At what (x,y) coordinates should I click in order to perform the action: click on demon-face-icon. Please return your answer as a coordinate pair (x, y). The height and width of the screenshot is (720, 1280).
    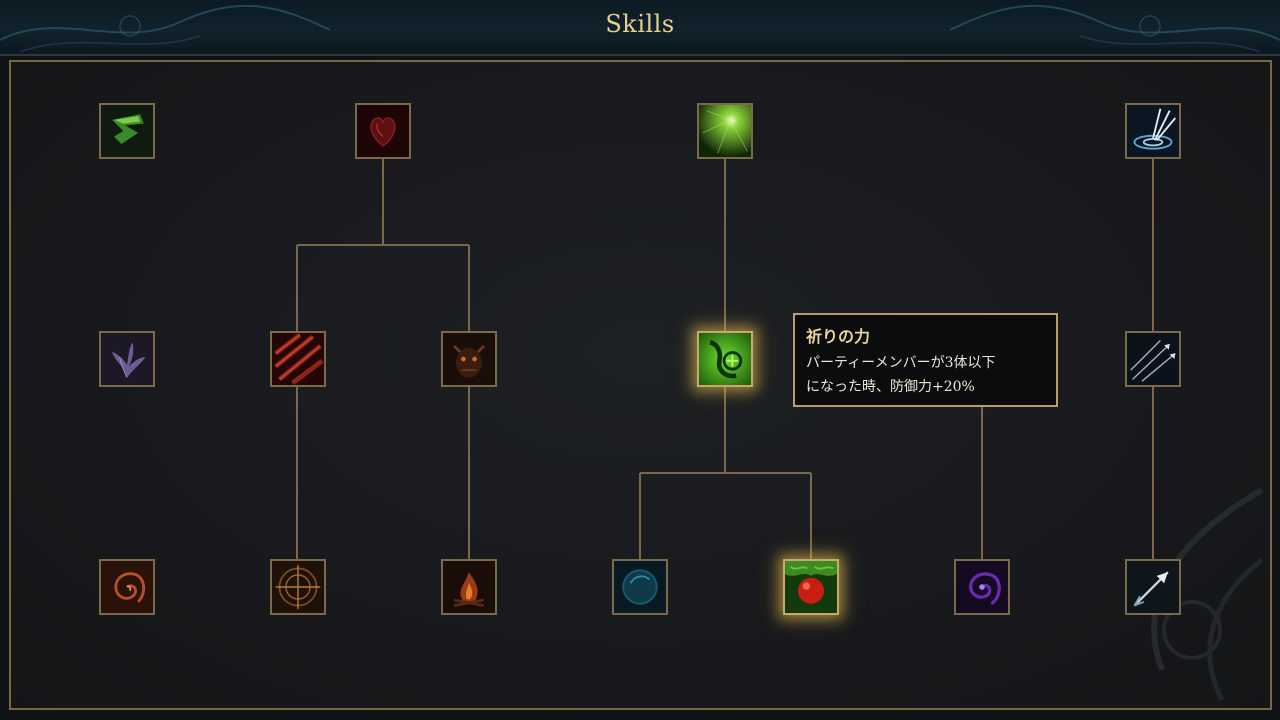
    Looking at the image, I should click on (469, 359).